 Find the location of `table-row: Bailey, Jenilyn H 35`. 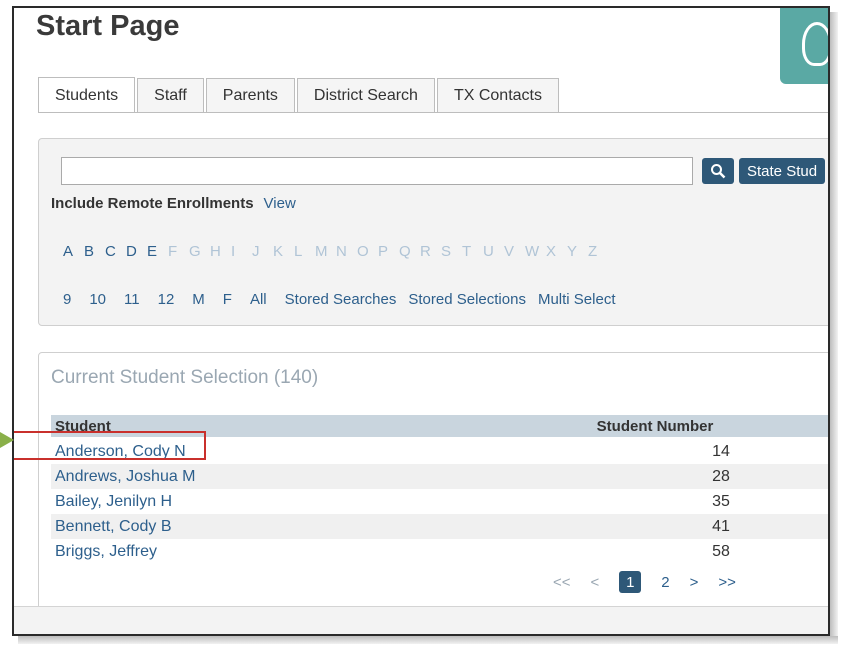

table-row: Bailey, Jenilyn H 35 is located at coordinates (439, 501).